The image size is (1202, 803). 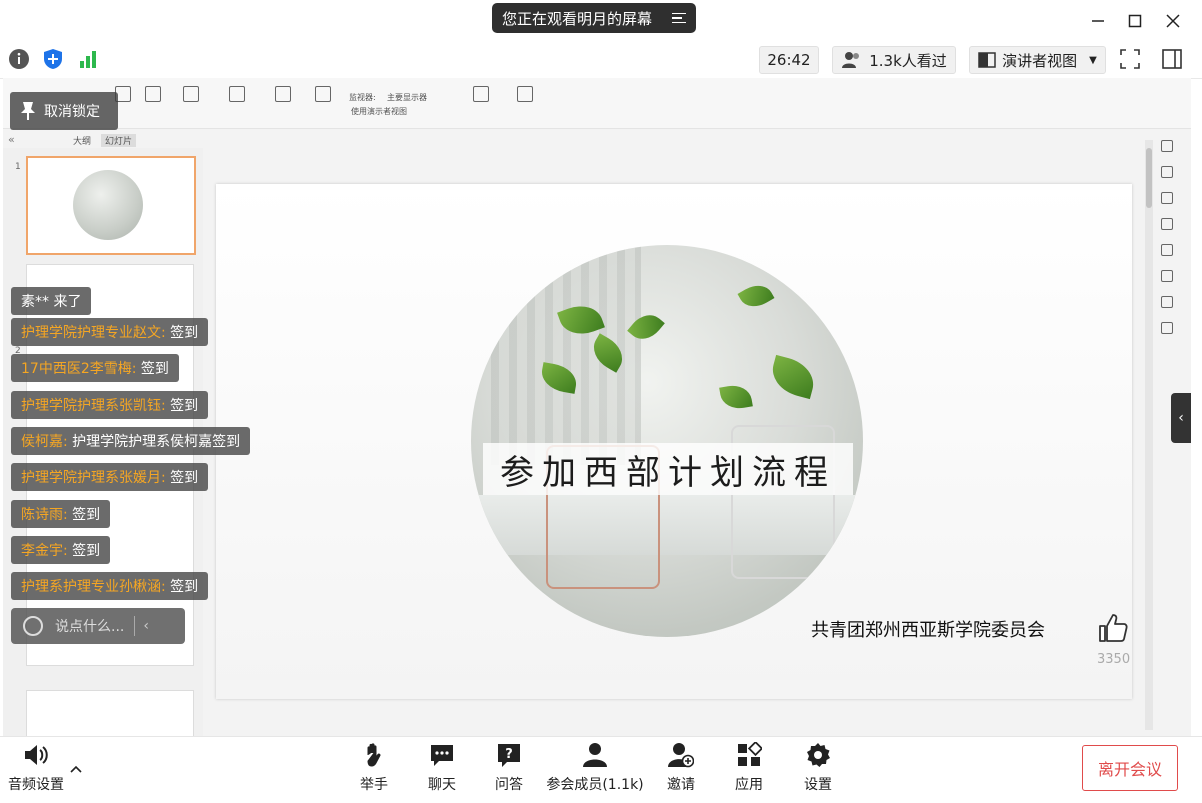 What do you see at coordinates (82, 142) in the screenshot?
I see `tab-outline: 大纲` at bounding box center [82, 142].